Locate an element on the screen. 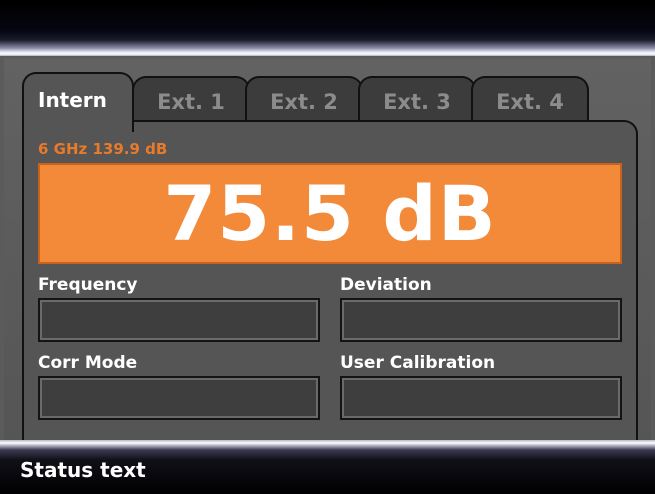 Image resolution: width=655 pixels, height=494 pixels. tab-label: Ext. 3 is located at coordinates (417, 102).